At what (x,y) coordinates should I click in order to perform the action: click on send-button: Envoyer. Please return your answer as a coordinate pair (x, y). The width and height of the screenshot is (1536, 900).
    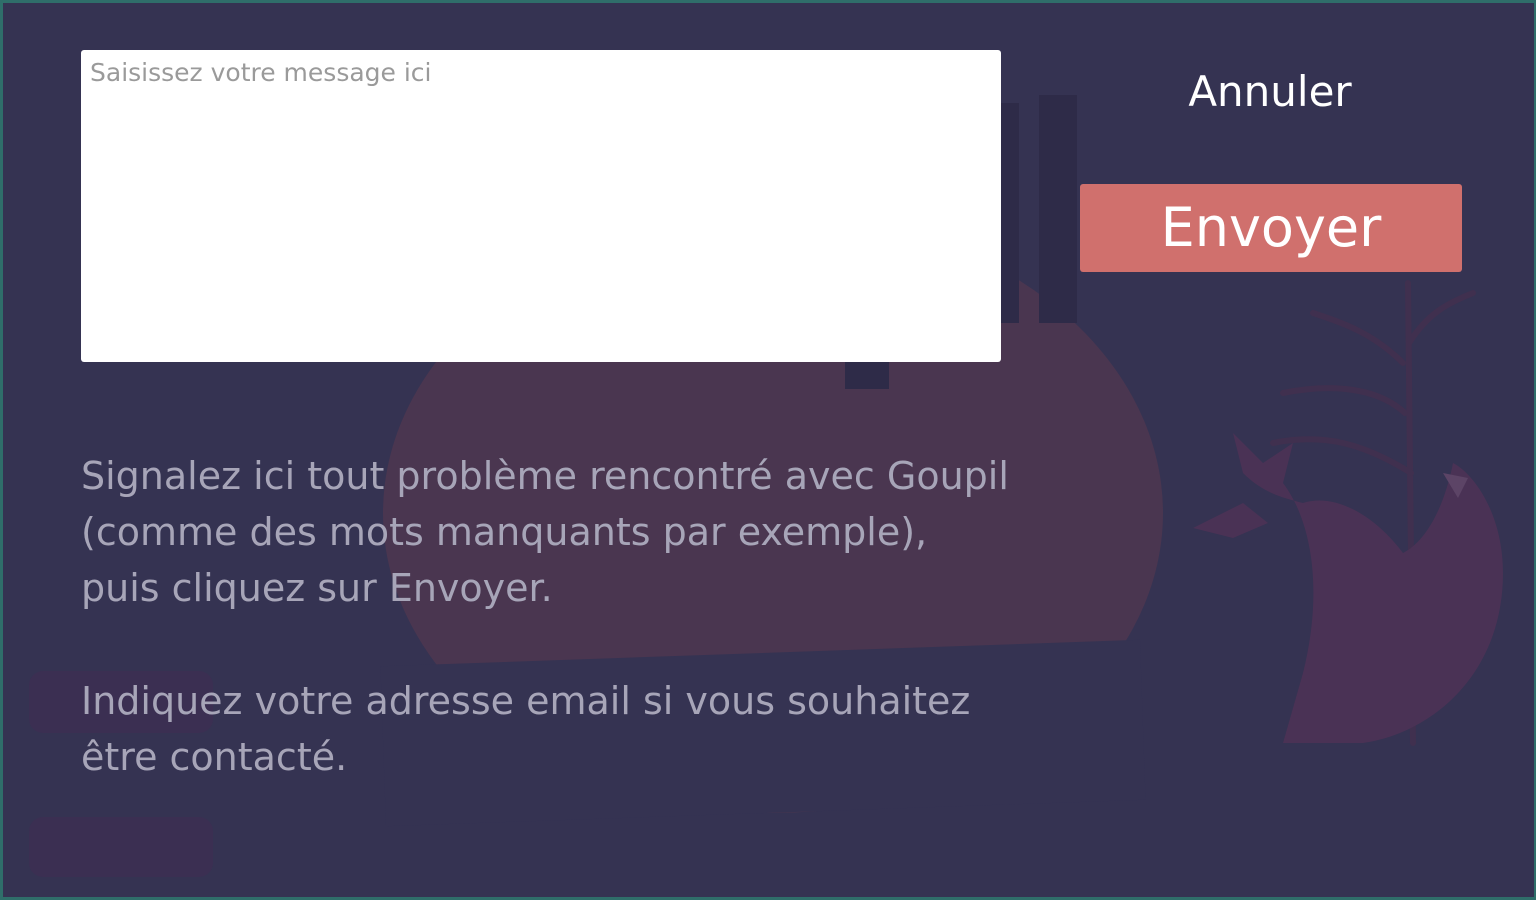
    Looking at the image, I should click on (1271, 228).